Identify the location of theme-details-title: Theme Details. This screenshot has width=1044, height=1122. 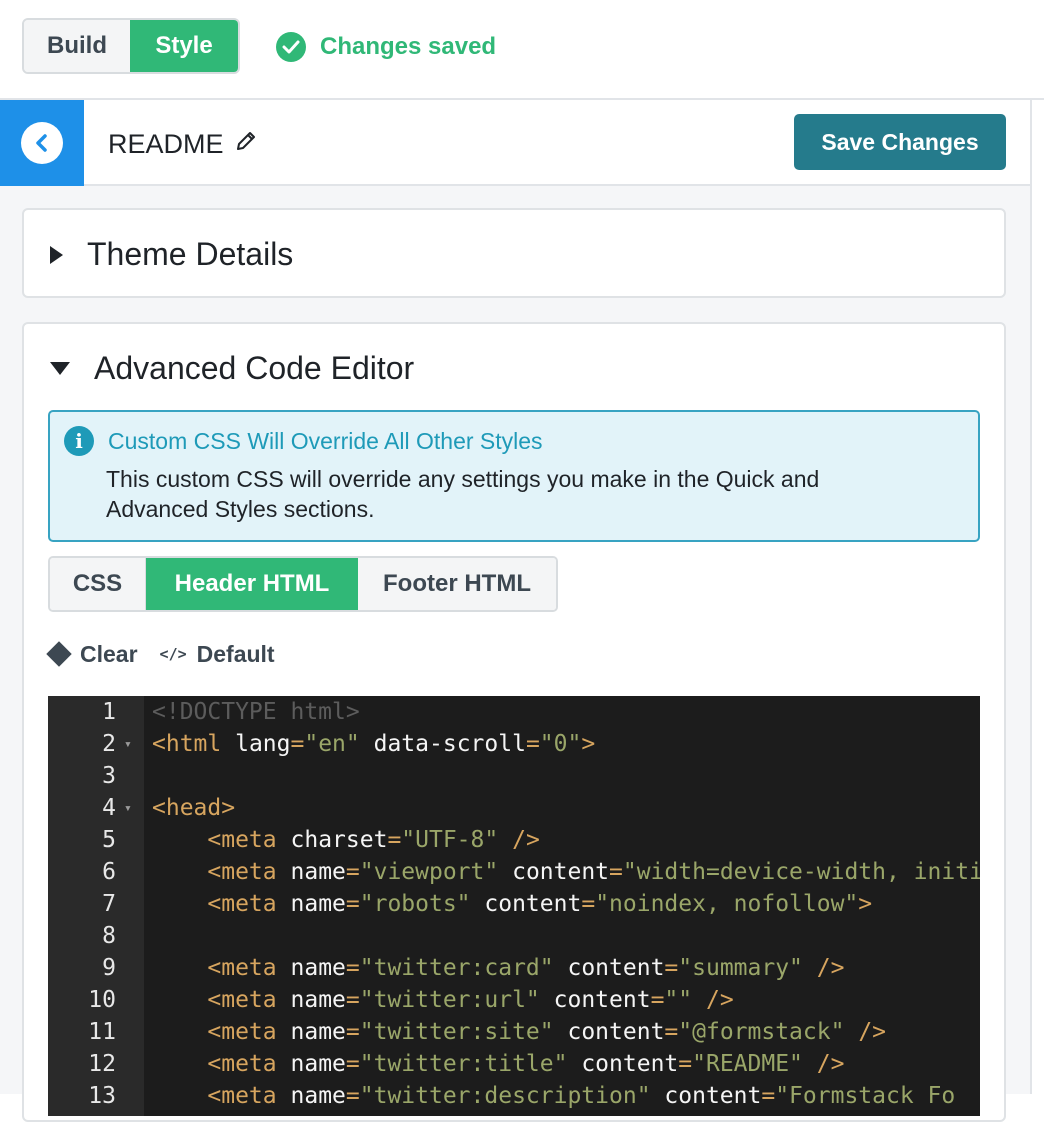
(190, 254).